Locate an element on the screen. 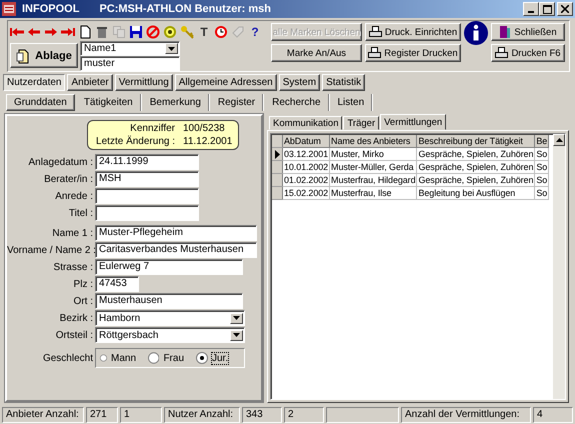 The height and width of the screenshot is (424, 575). table-cell: 15.02.2002 is located at coordinates (306, 193).